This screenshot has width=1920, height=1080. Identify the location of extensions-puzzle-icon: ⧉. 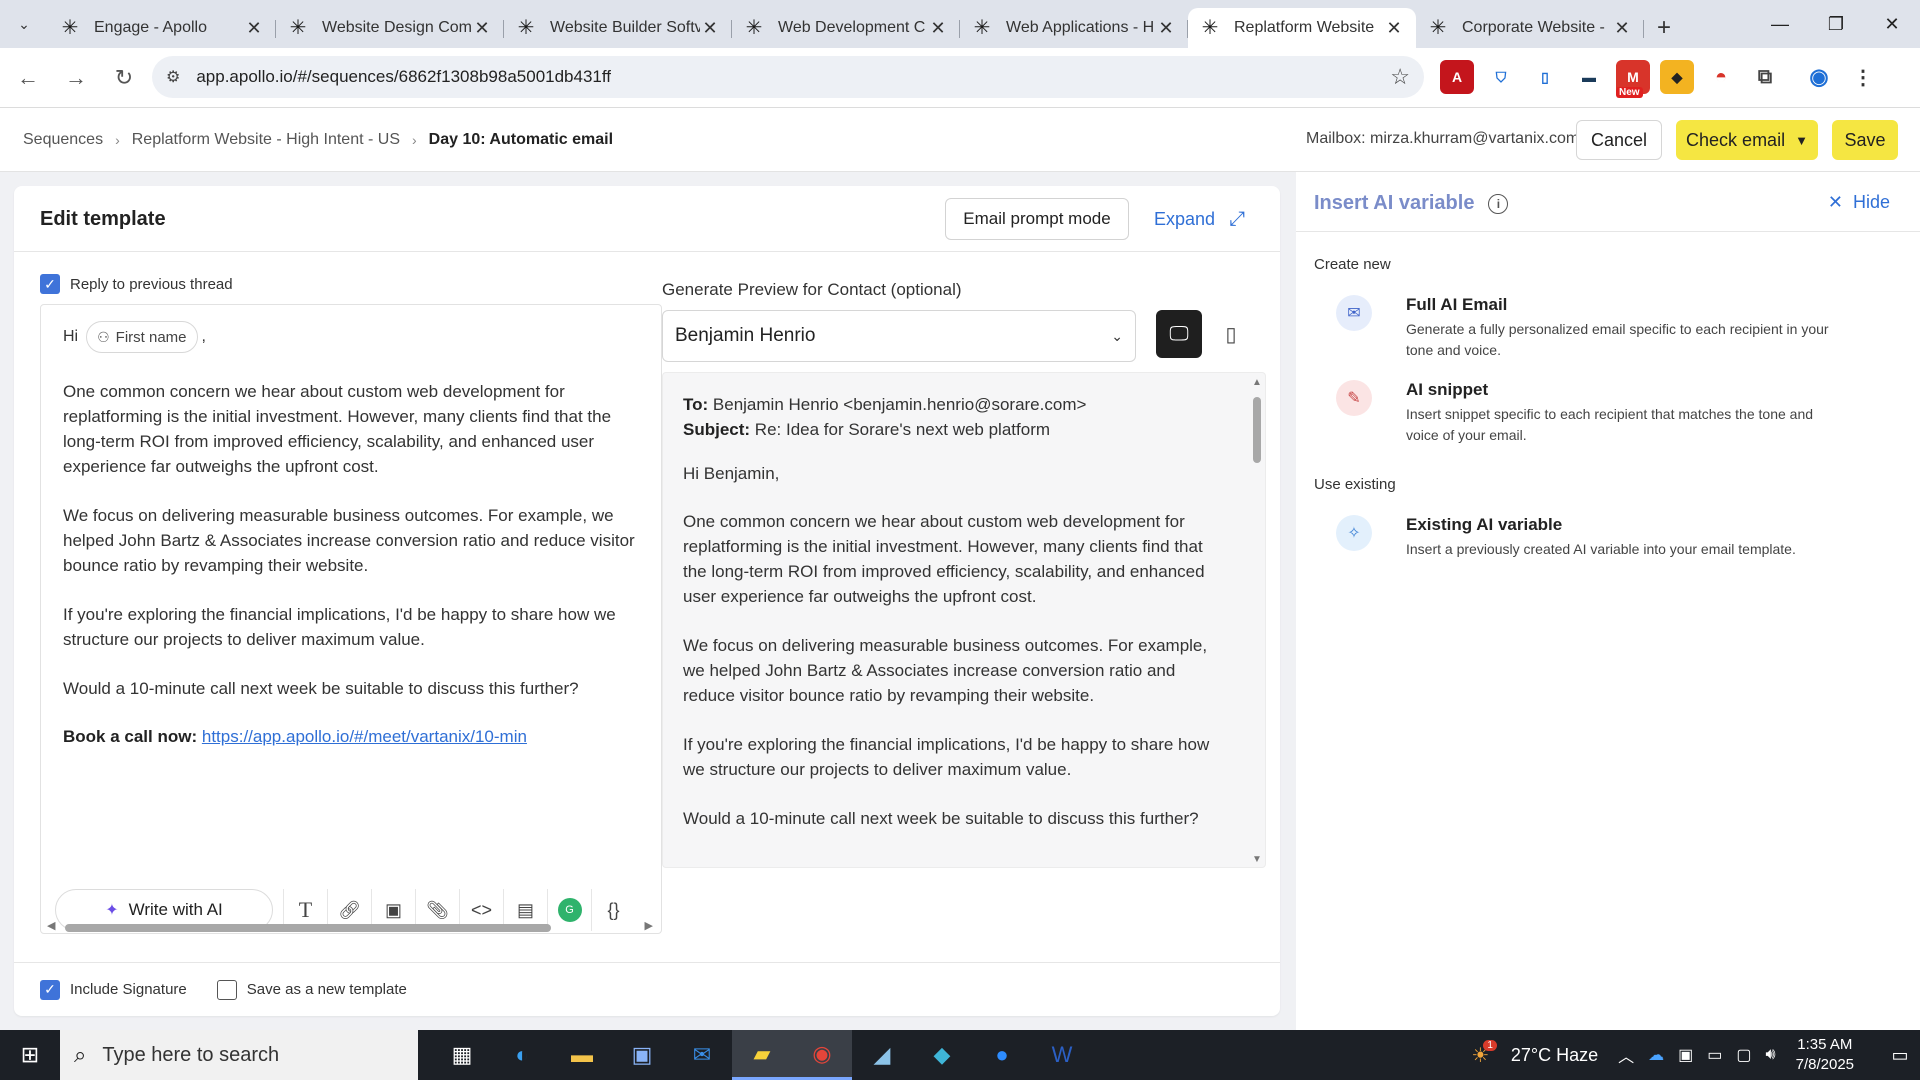
(1765, 77).